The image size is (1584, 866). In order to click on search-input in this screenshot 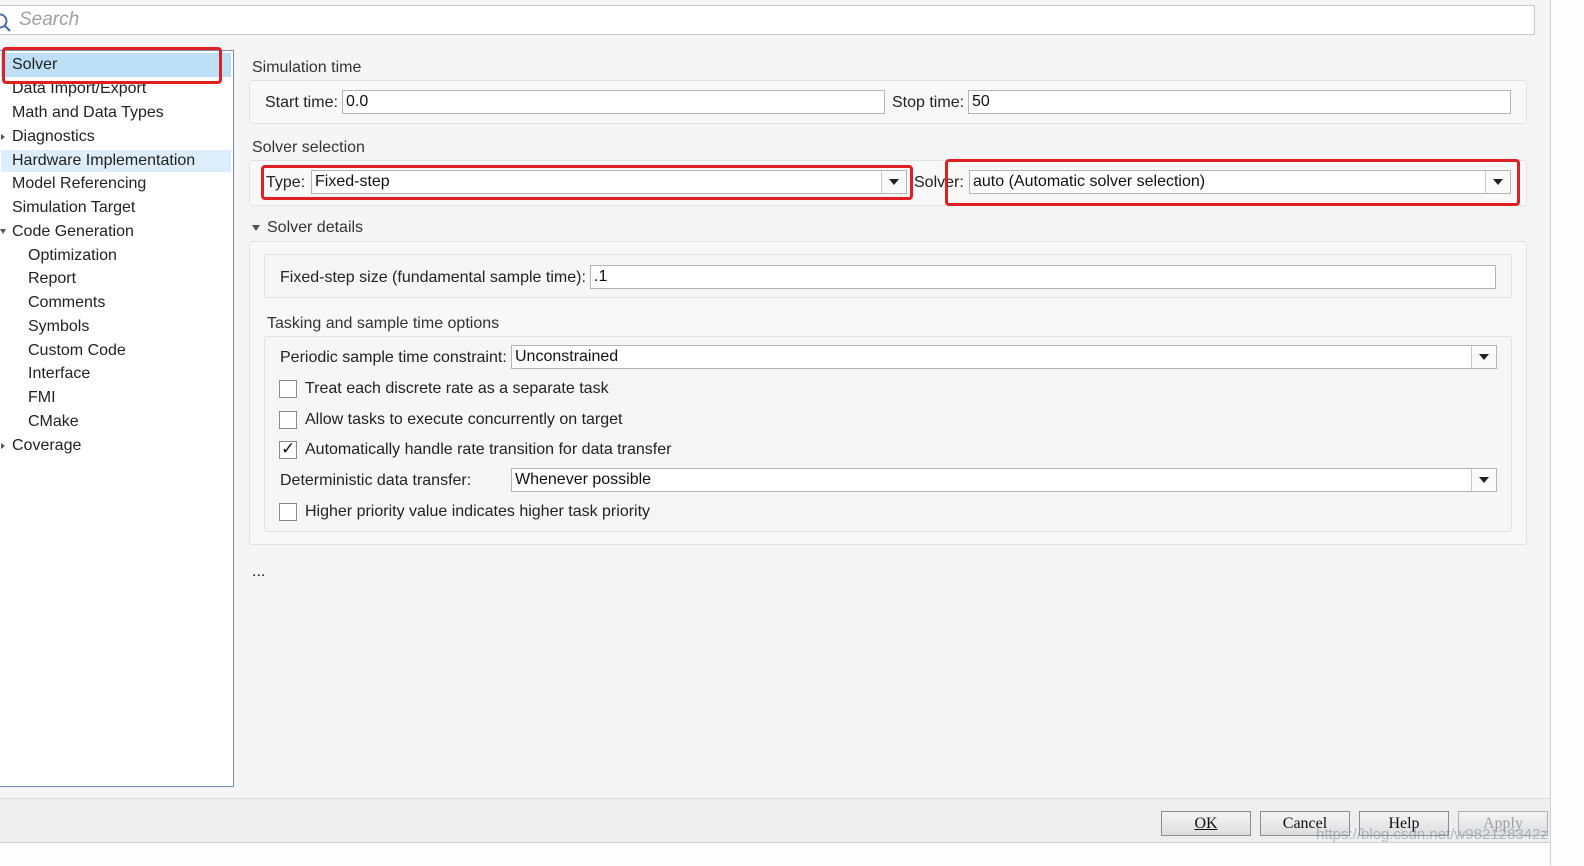, I will do `click(769, 20)`.